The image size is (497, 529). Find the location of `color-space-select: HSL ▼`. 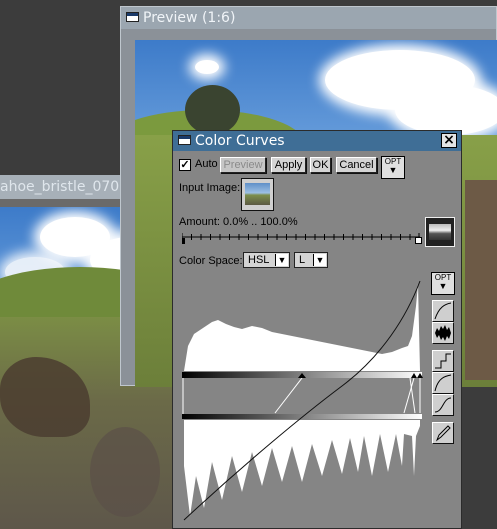

color-space-select: HSL ▼ is located at coordinates (266, 260).